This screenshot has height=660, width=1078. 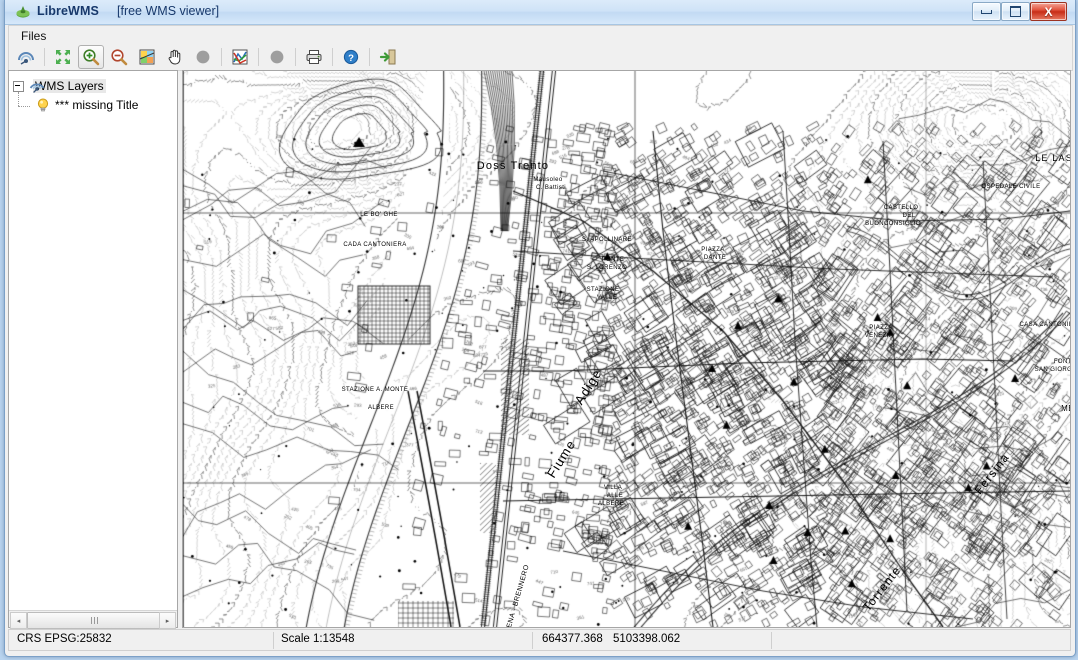 What do you see at coordinates (119, 57) in the screenshot?
I see `zoom-out-icon` at bounding box center [119, 57].